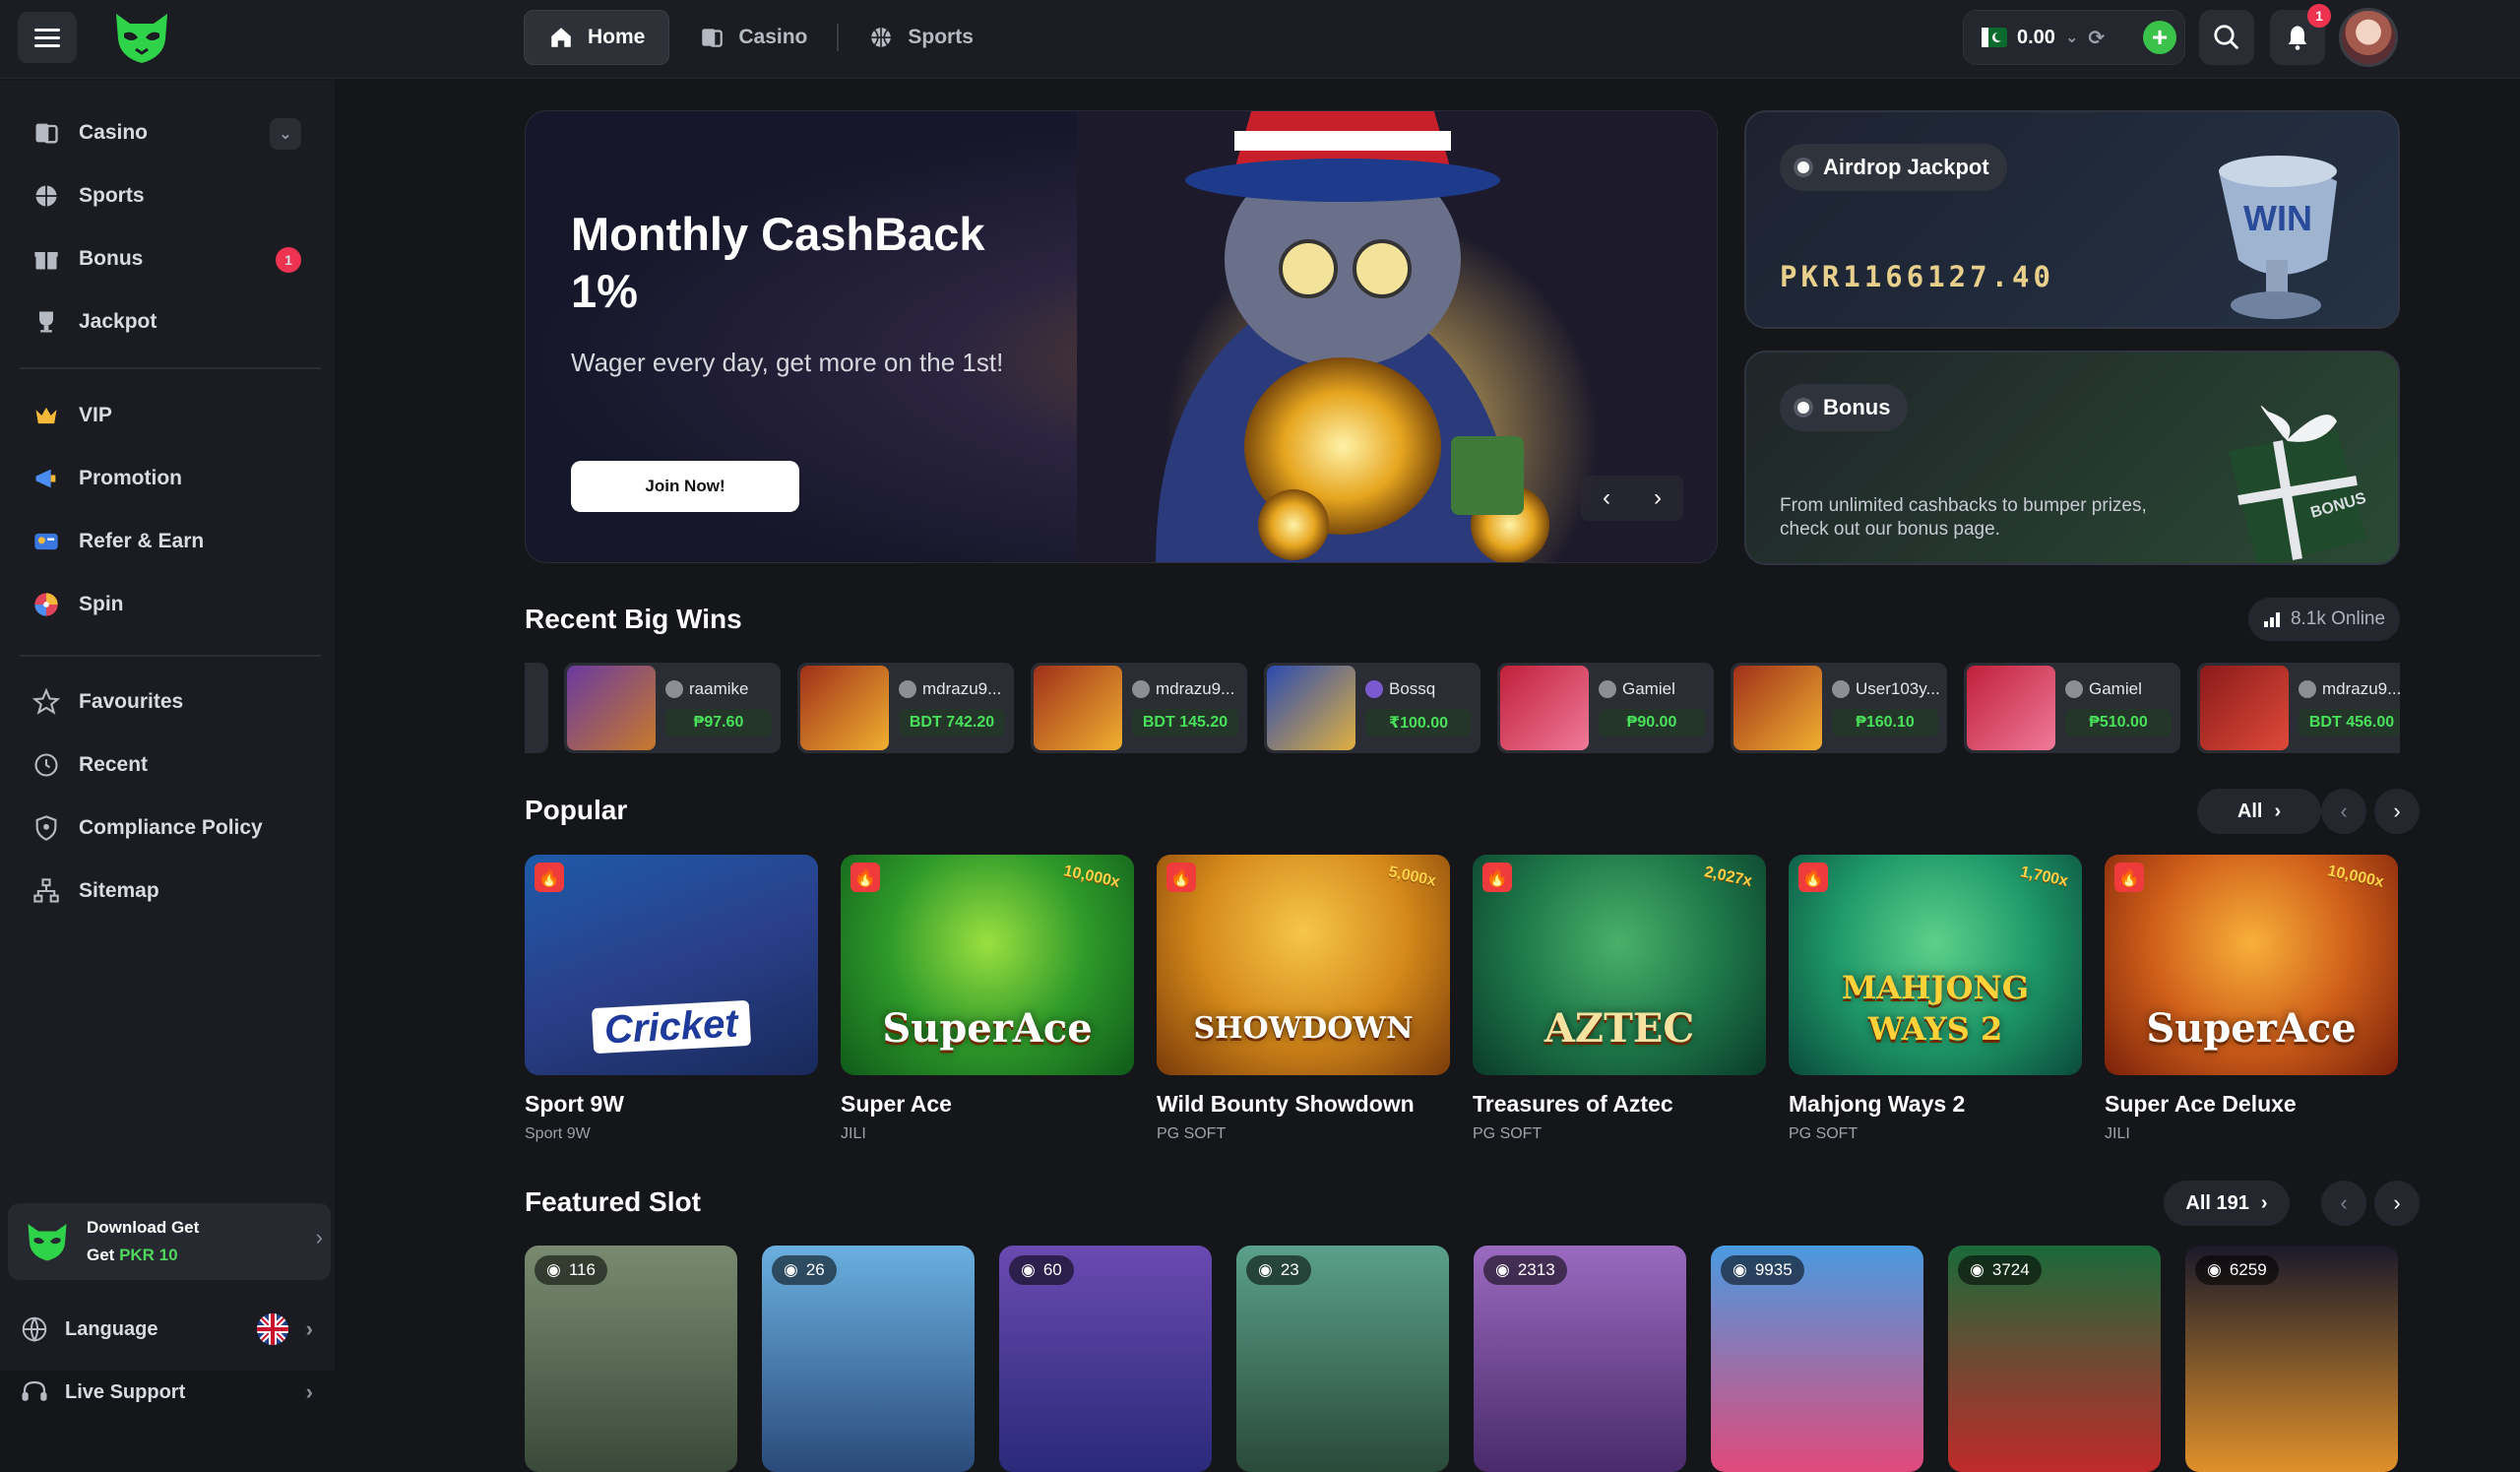 This screenshot has width=2520, height=1472. What do you see at coordinates (2117, 1133) in the screenshot?
I see `game-provider: JILI` at bounding box center [2117, 1133].